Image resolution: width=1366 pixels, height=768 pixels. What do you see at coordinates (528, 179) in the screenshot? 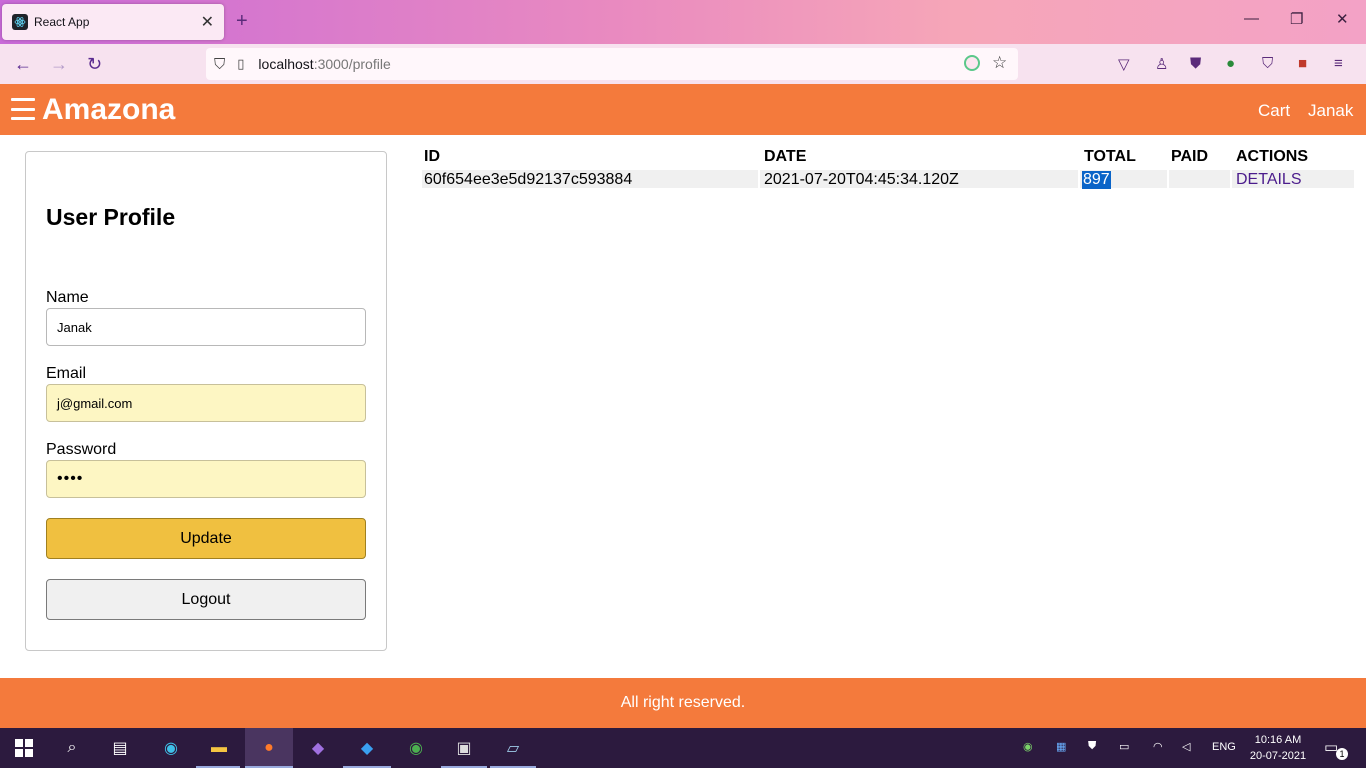
I see `order-id-cell: 60f654ee3e5d92137c593884` at bounding box center [528, 179].